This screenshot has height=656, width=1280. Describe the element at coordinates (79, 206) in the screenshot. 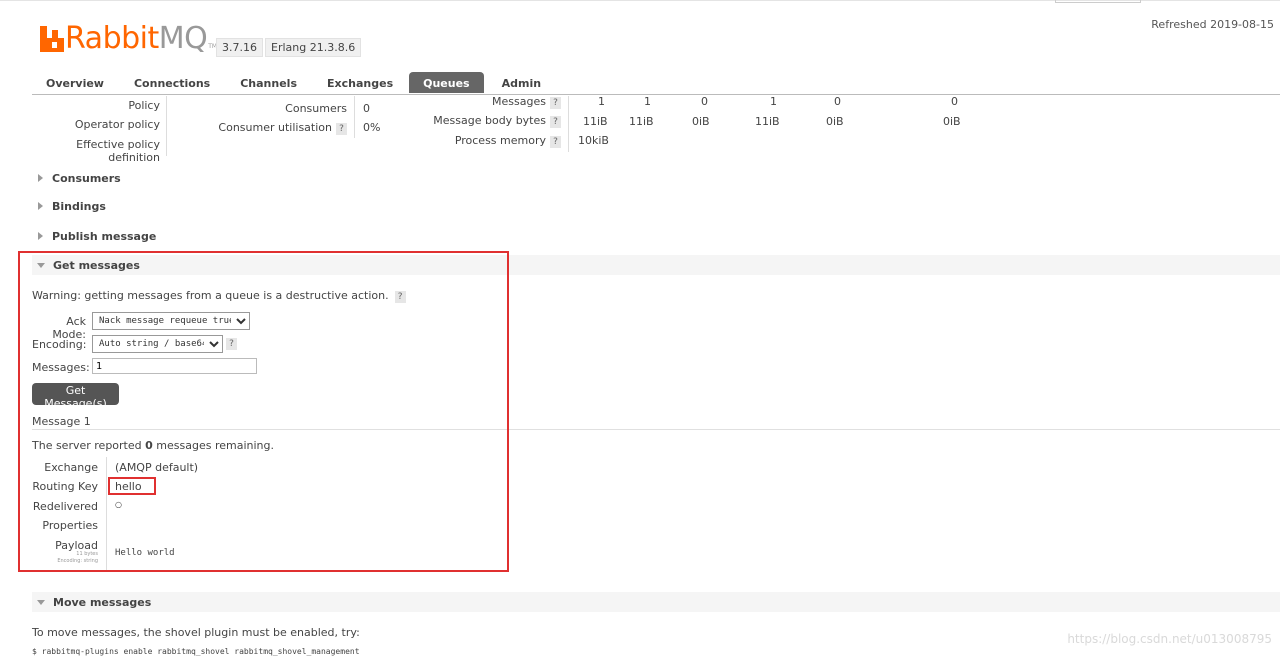

I see `section-title: Bindings` at that location.